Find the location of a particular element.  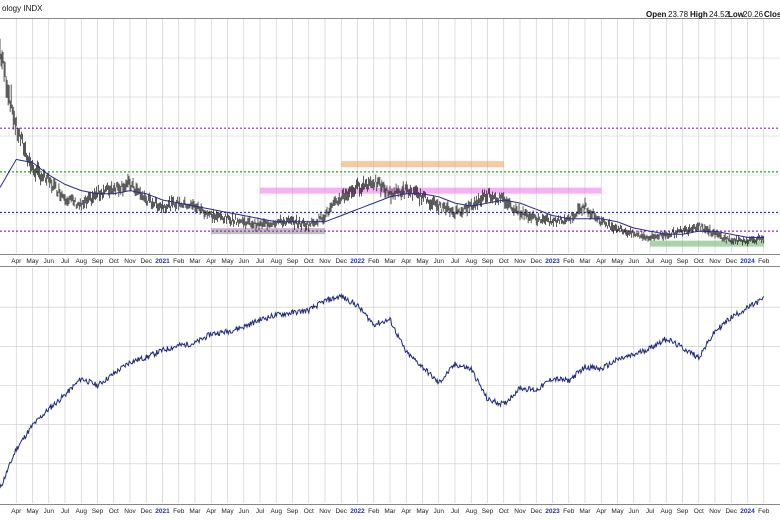

lower-month-tick-label: 2021 is located at coordinates (162, 511).